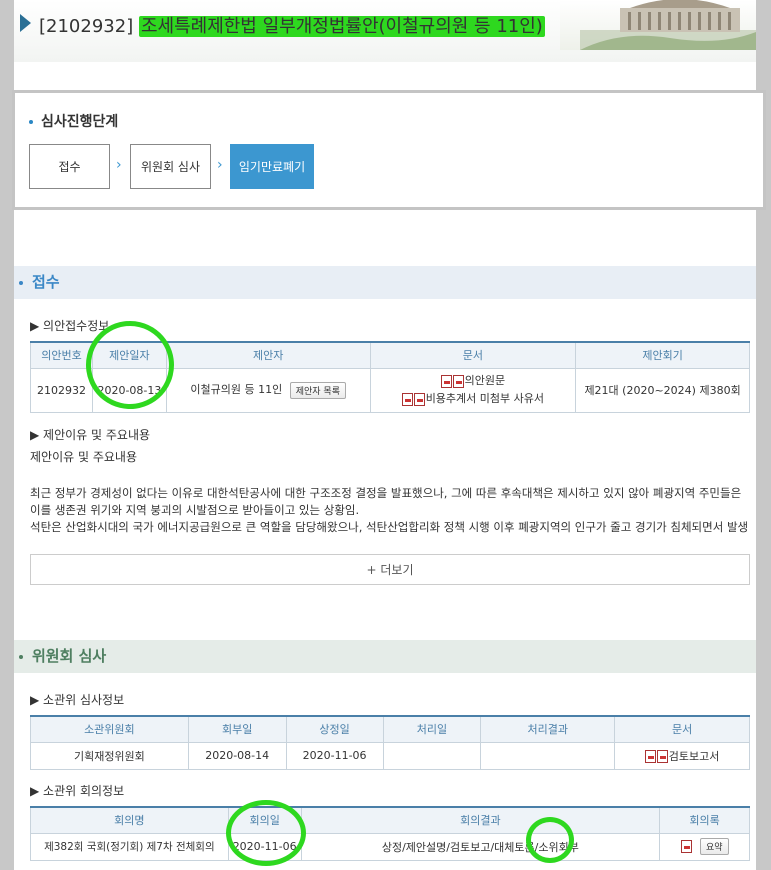  I want to click on doc-cost-estimate: 비용추계서 미첨부 사유서, so click(473, 399).